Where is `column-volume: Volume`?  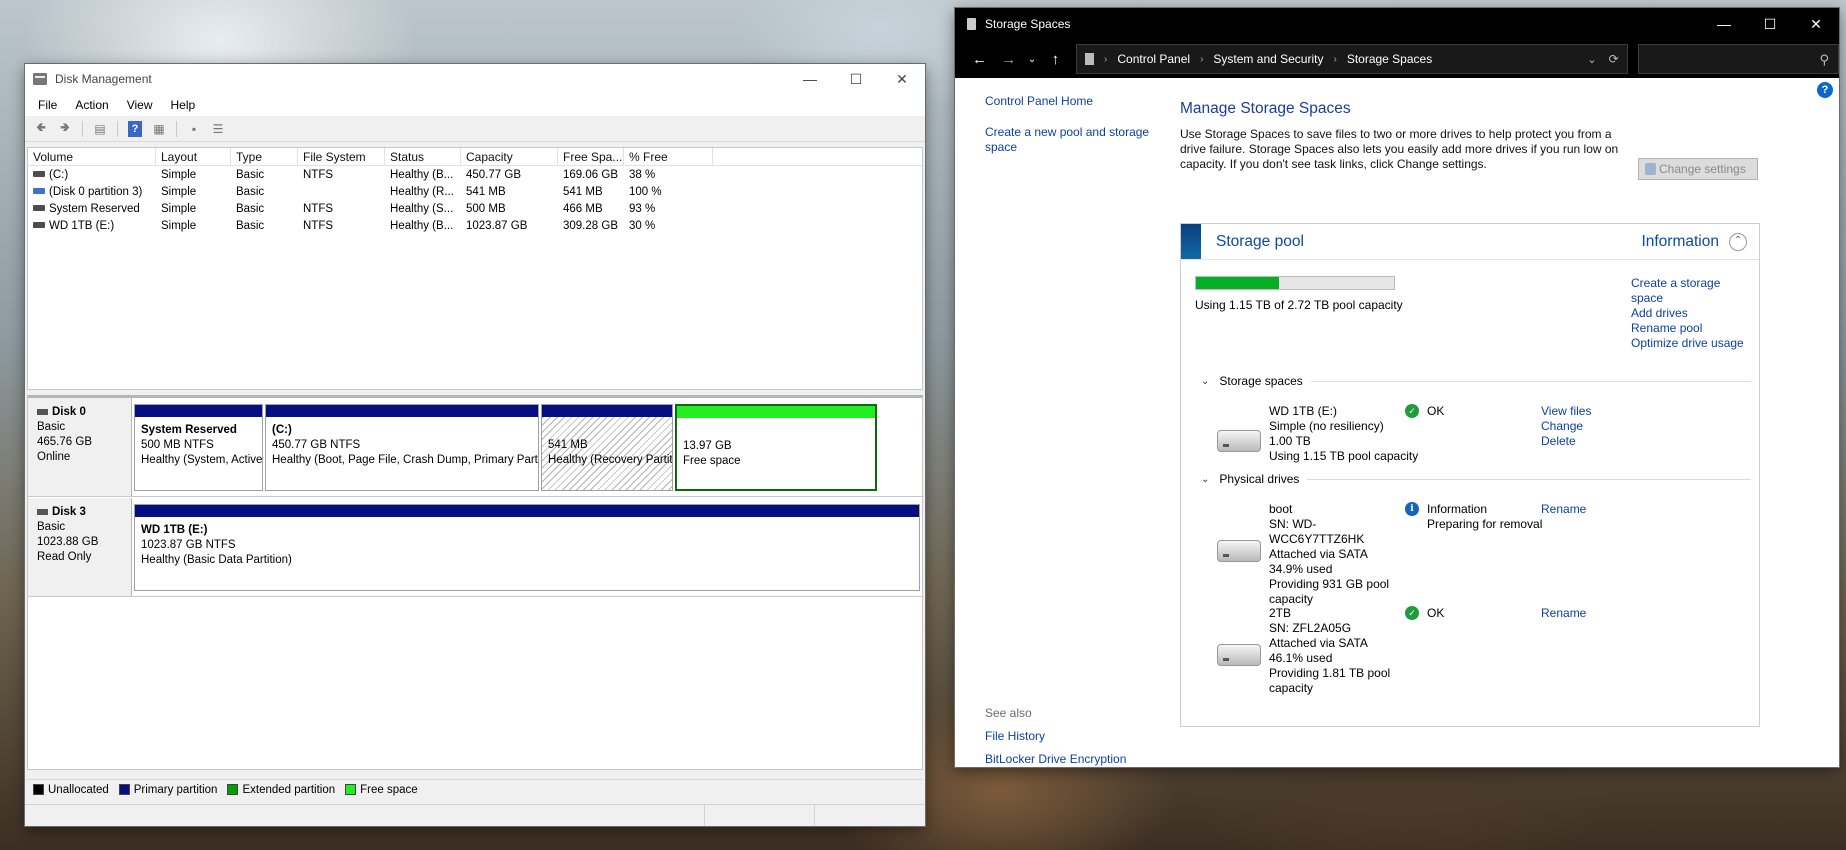
column-volume: Volume is located at coordinates (92, 156).